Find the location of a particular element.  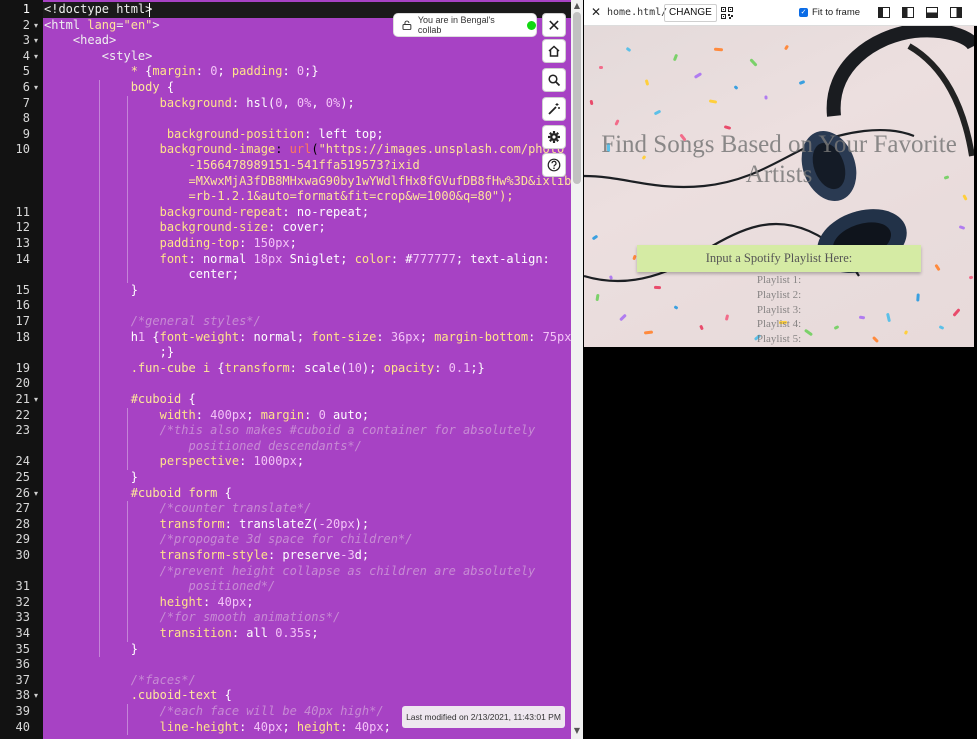

layout-bottom-icon is located at coordinates (932, 12).